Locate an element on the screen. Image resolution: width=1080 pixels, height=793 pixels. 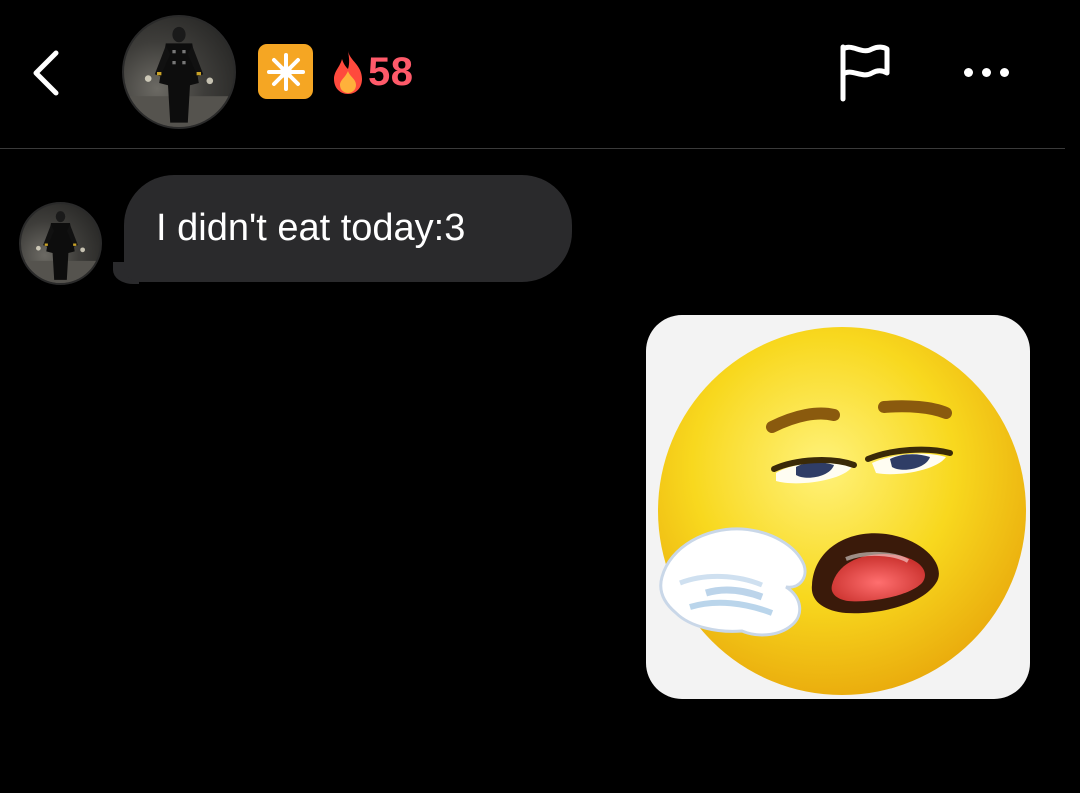
more-options-button is located at coordinates (986, 72).